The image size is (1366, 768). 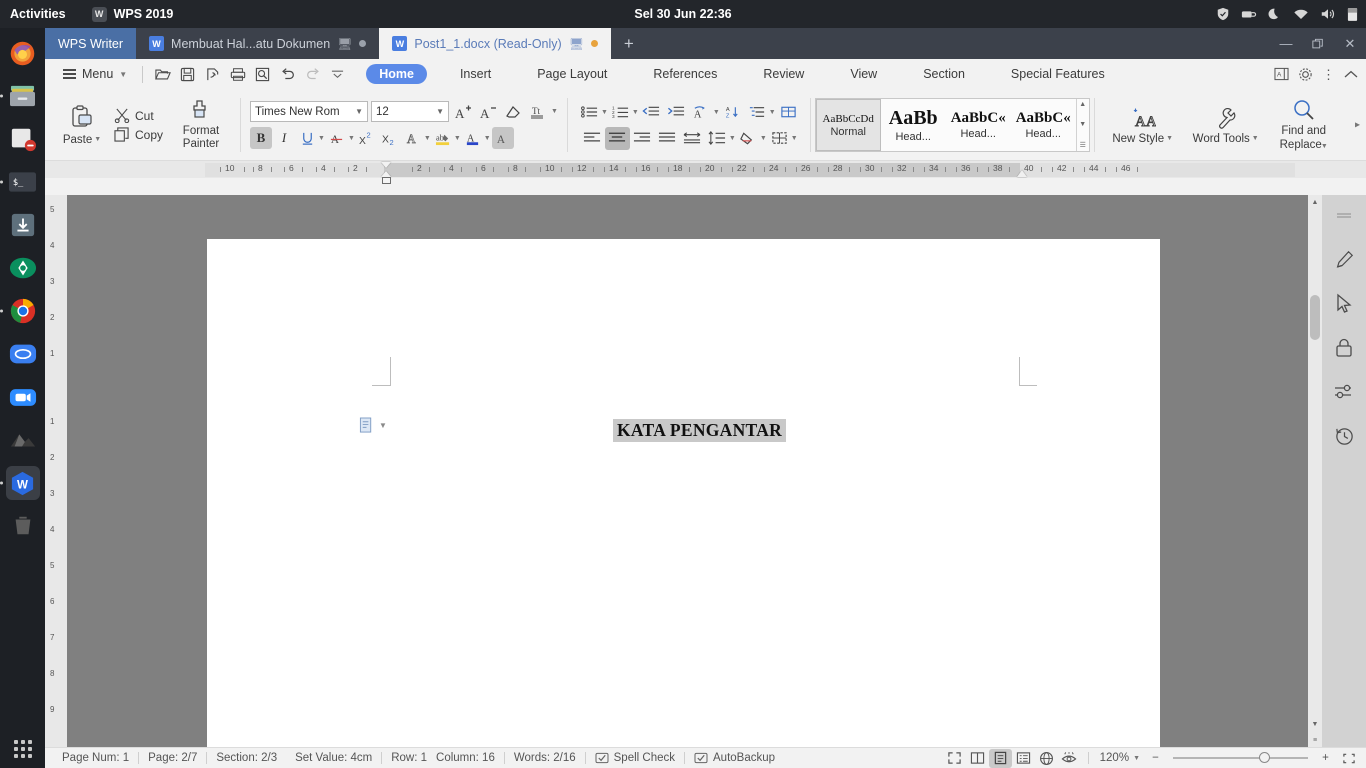 I want to click on fit-page-icon, so click(x=1348, y=758).